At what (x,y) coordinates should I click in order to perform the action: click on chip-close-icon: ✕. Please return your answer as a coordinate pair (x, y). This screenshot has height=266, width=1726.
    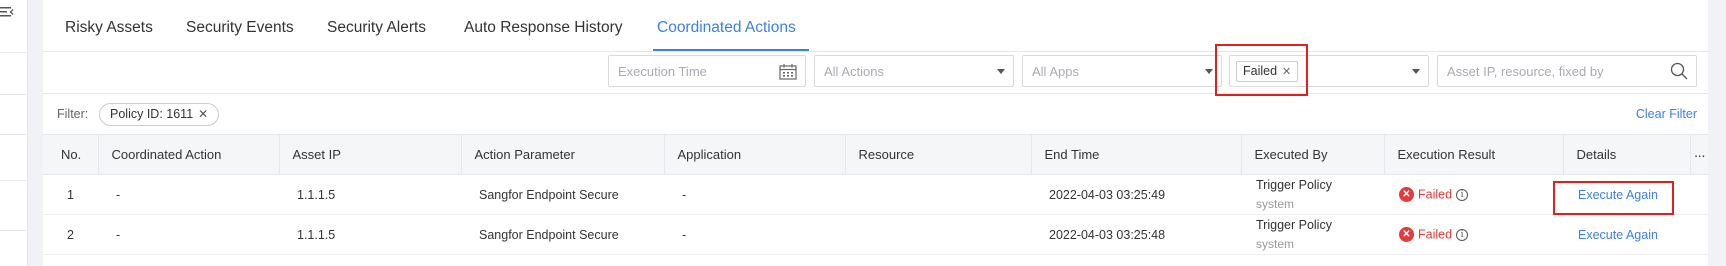
    Looking at the image, I should click on (1286, 72).